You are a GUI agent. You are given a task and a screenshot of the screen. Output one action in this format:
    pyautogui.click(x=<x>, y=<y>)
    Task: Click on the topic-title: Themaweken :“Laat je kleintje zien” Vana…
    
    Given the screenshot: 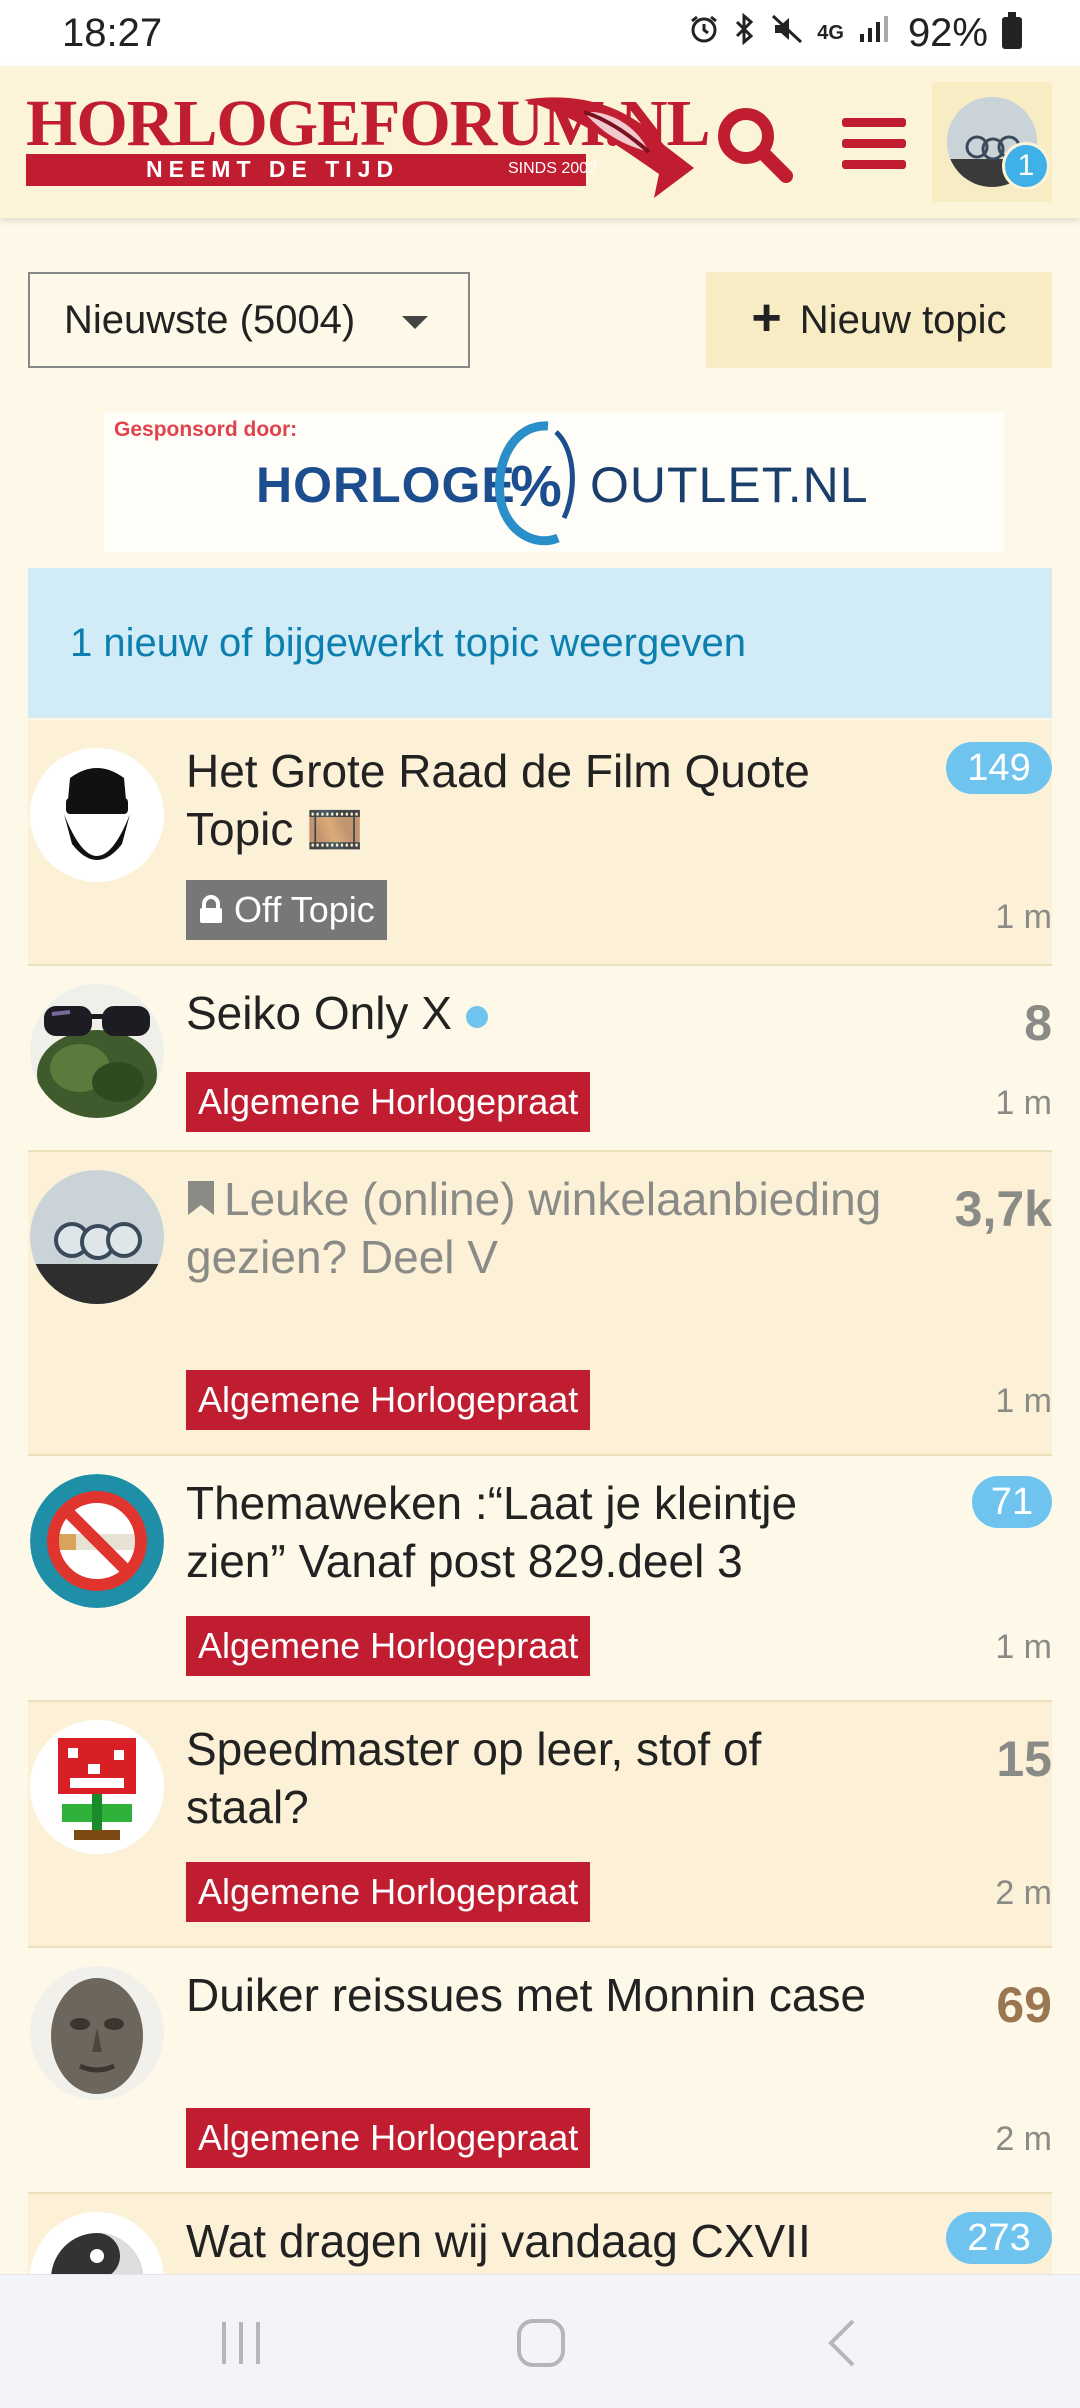 What is the action you would take?
    pyautogui.click(x=536, y=1532)
    